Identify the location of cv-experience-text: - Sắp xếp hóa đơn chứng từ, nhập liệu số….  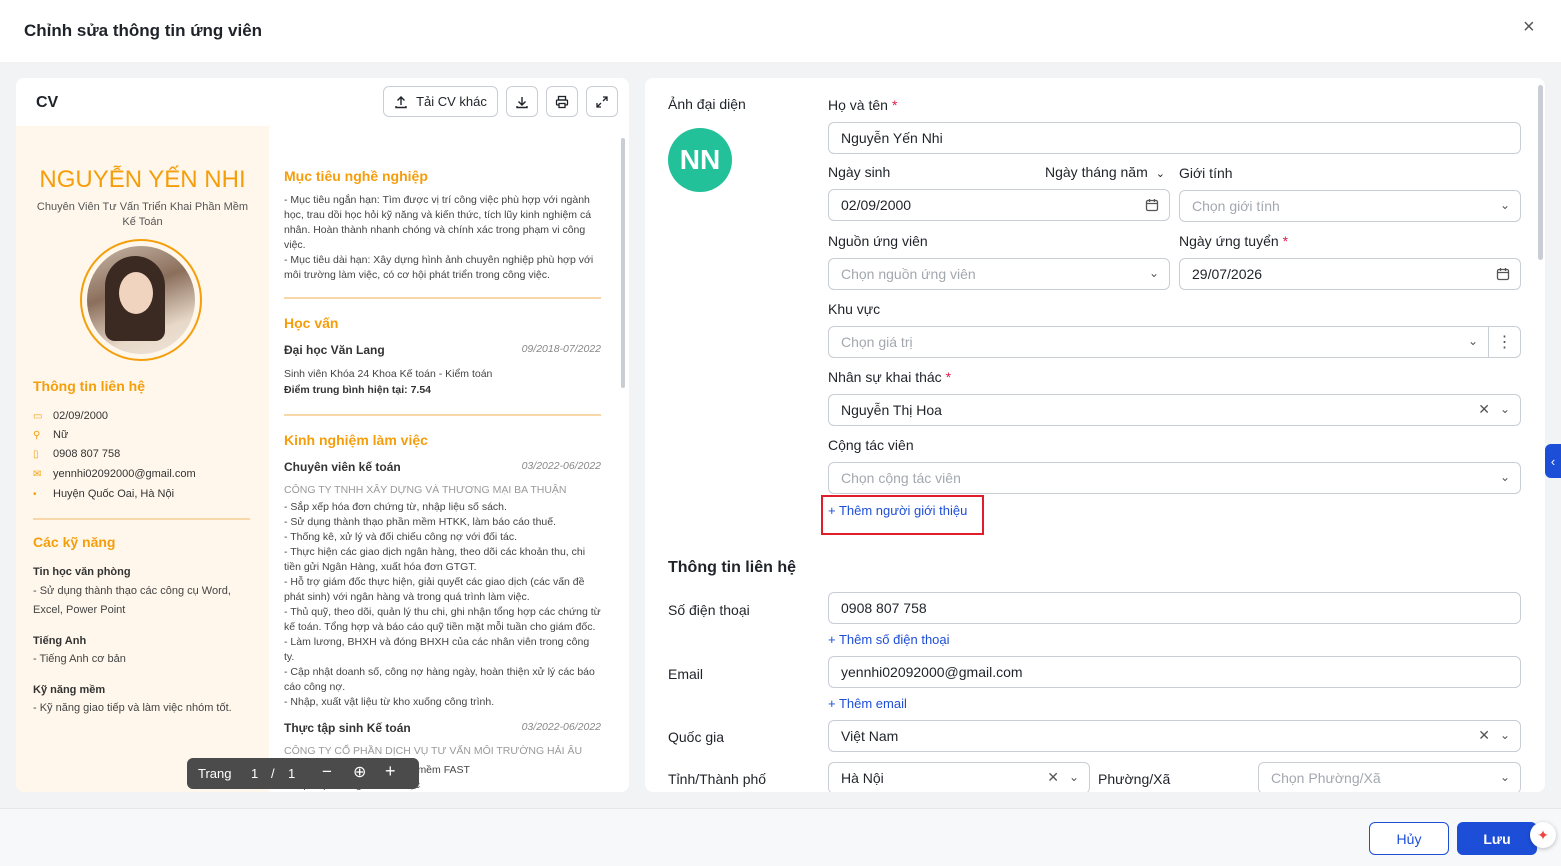
(442, 604).